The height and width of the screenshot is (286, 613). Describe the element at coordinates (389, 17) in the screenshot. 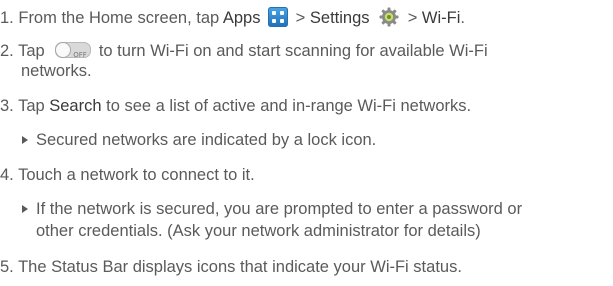

I see `settings-gear-icon` at that location.